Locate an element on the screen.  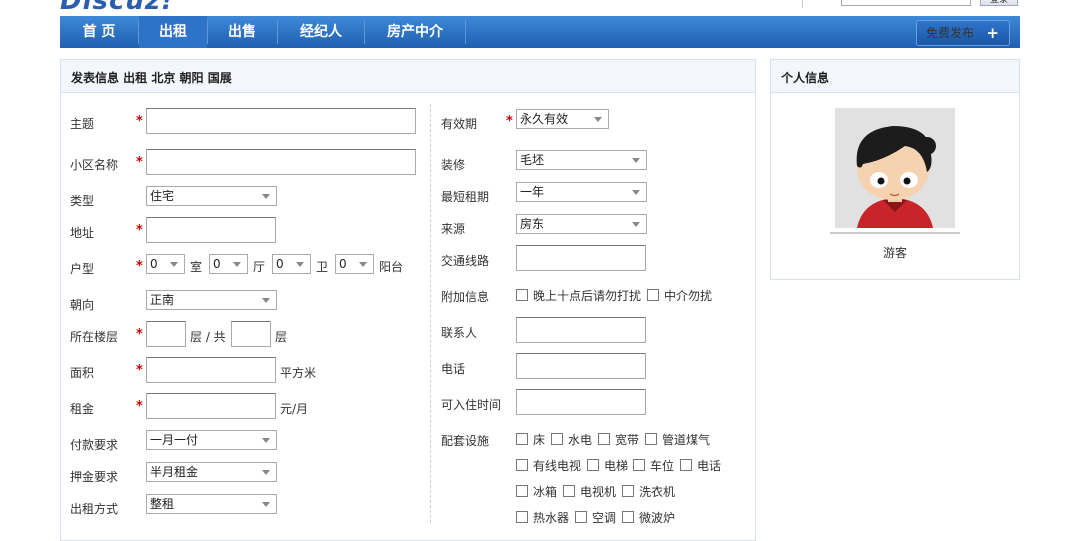
facility-cable-tv: 有线电视 is located at coordinates (557, 466).